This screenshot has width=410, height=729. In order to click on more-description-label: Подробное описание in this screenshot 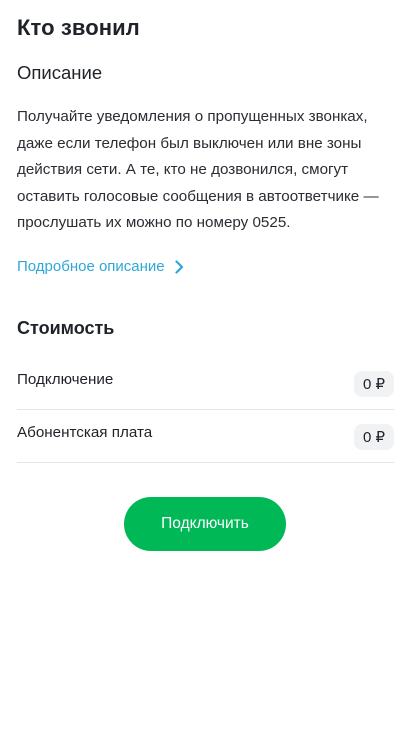, I will do `click(91, 266)`.